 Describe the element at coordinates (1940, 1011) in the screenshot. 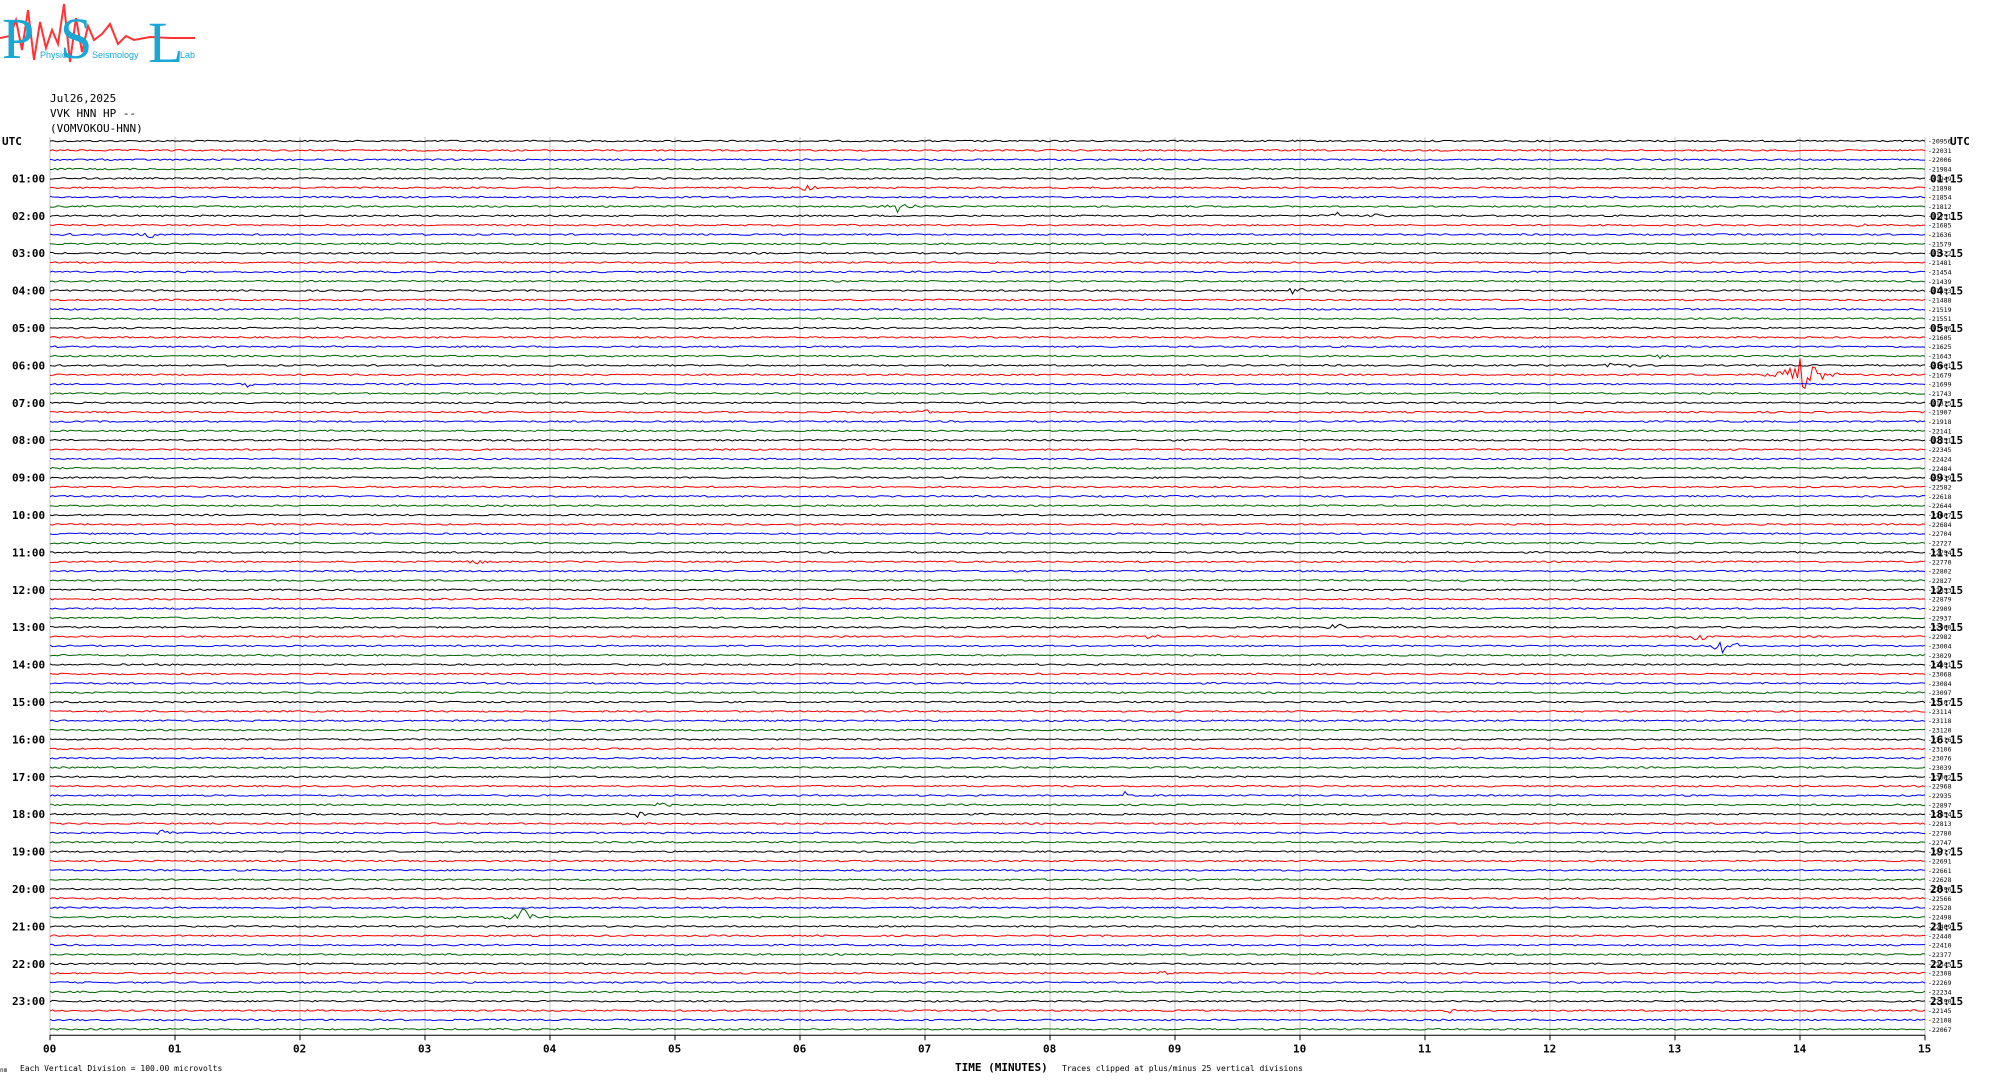

I see `trace-mean-label-94: -22145` at that location.